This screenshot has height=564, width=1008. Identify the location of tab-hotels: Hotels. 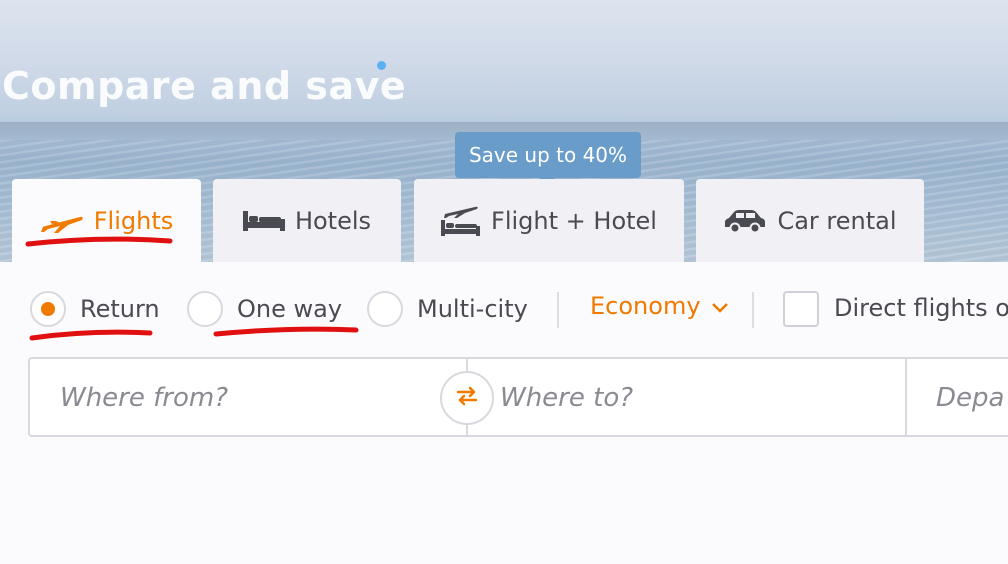
(307, 220).